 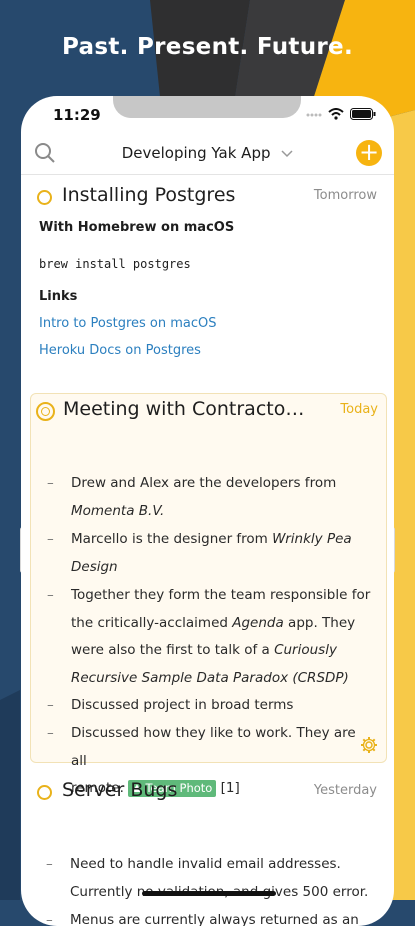 I want to click on nav-bar: Developing Yak App +, so click(x=207, y=154).